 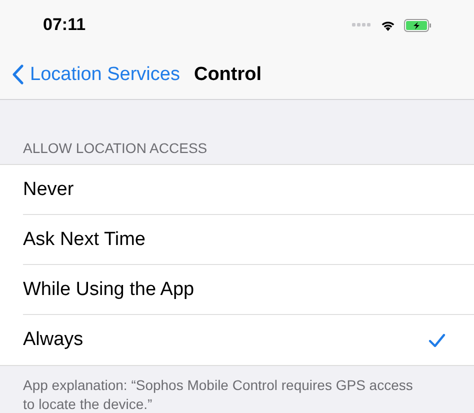 I want to click on signal-icon, so click(x=362, y=25).